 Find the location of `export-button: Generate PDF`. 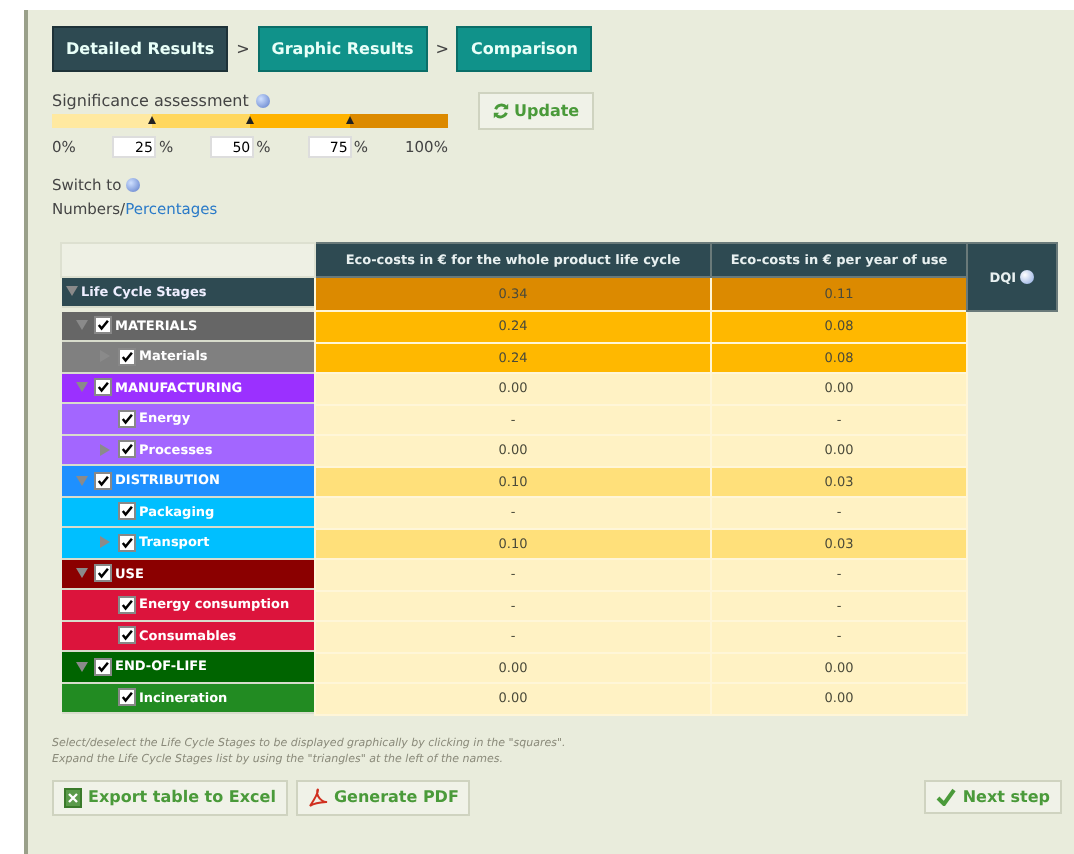

export-button: Generate PDF is located at coordinates (383, 797).